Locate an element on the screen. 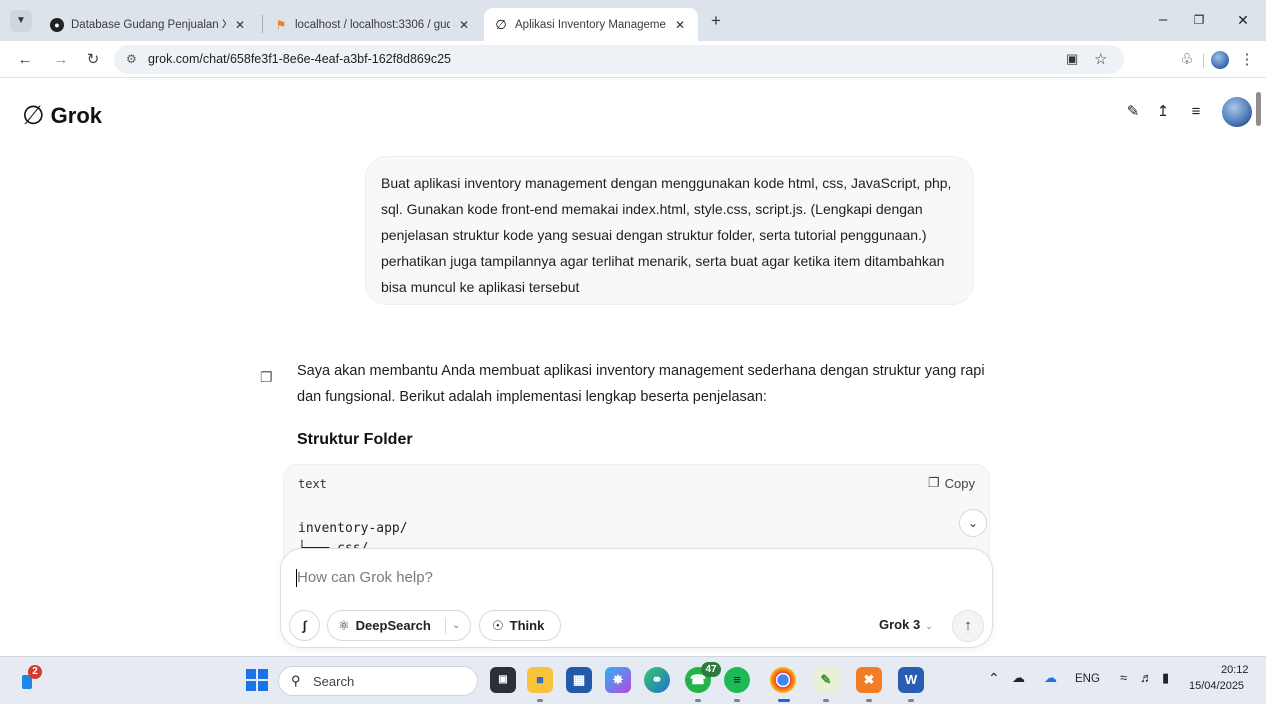  history-icon: ≡ is located at coordinates (1196, 112).